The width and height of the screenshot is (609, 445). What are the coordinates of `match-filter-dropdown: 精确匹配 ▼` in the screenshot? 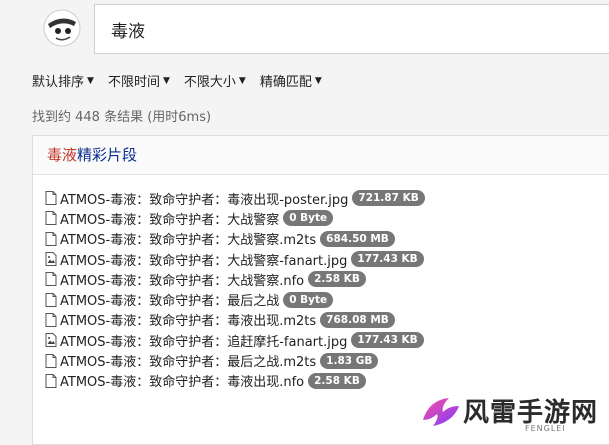 It's located at (291, 80).